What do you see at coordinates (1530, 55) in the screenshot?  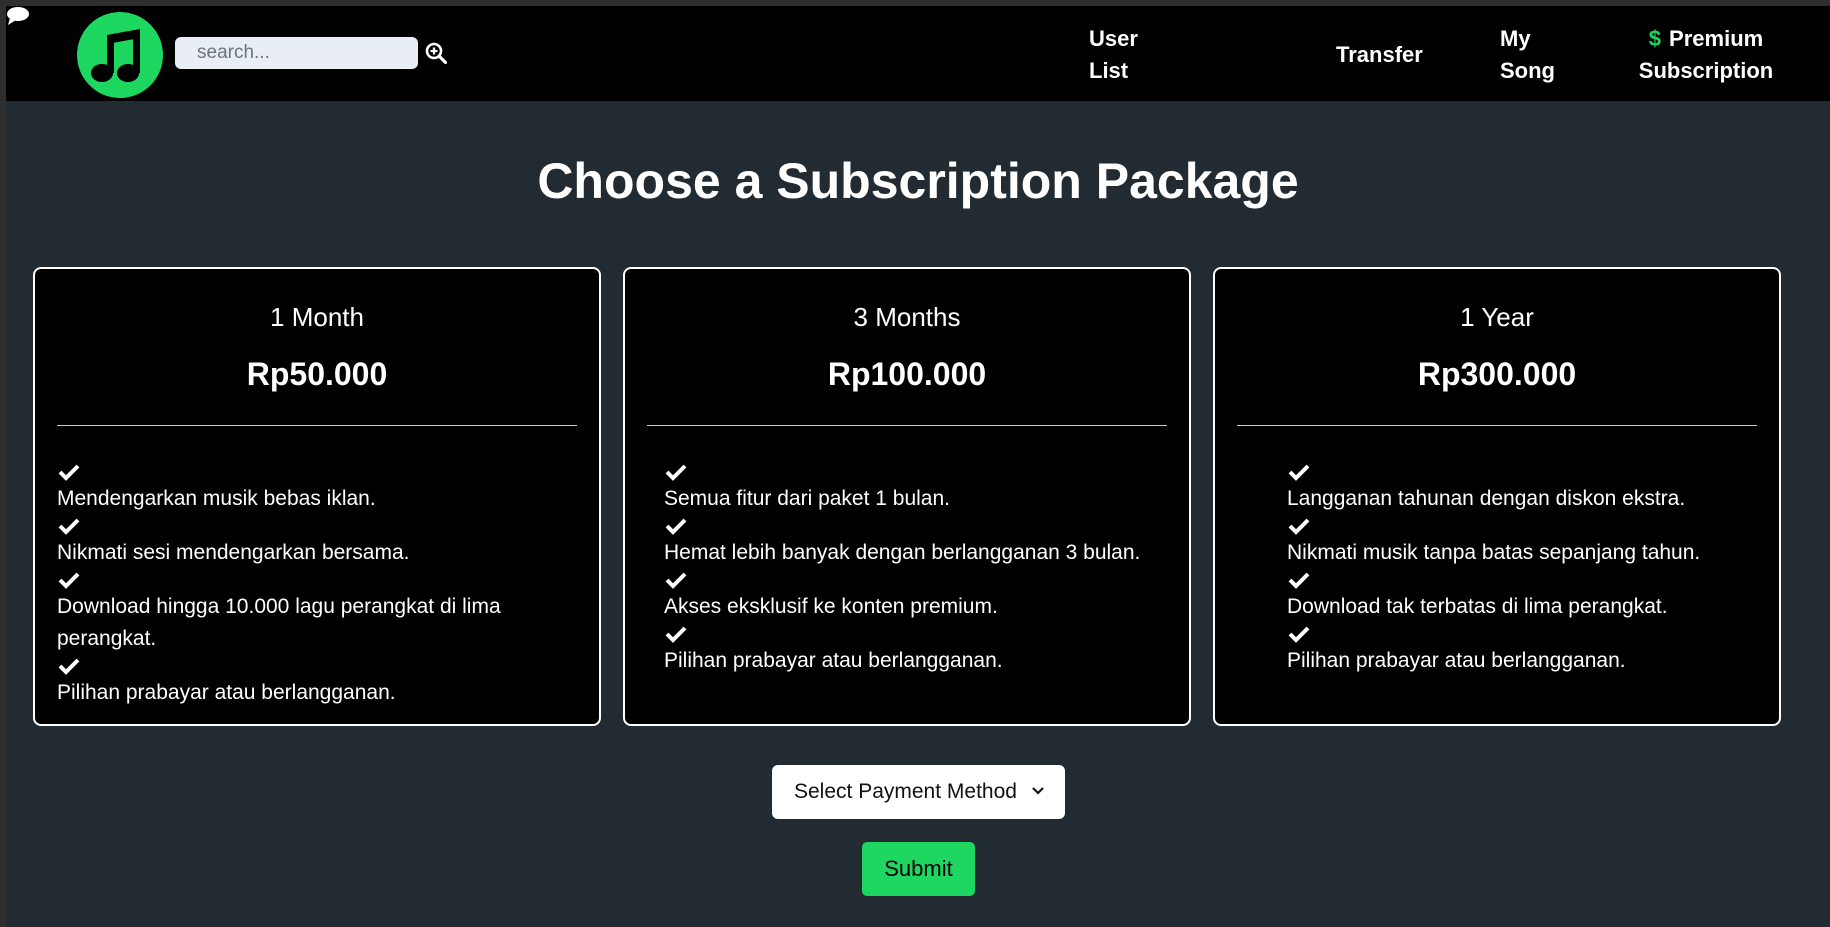 I see `nav-my-song: My Song` at bounding box center [1530, 55].